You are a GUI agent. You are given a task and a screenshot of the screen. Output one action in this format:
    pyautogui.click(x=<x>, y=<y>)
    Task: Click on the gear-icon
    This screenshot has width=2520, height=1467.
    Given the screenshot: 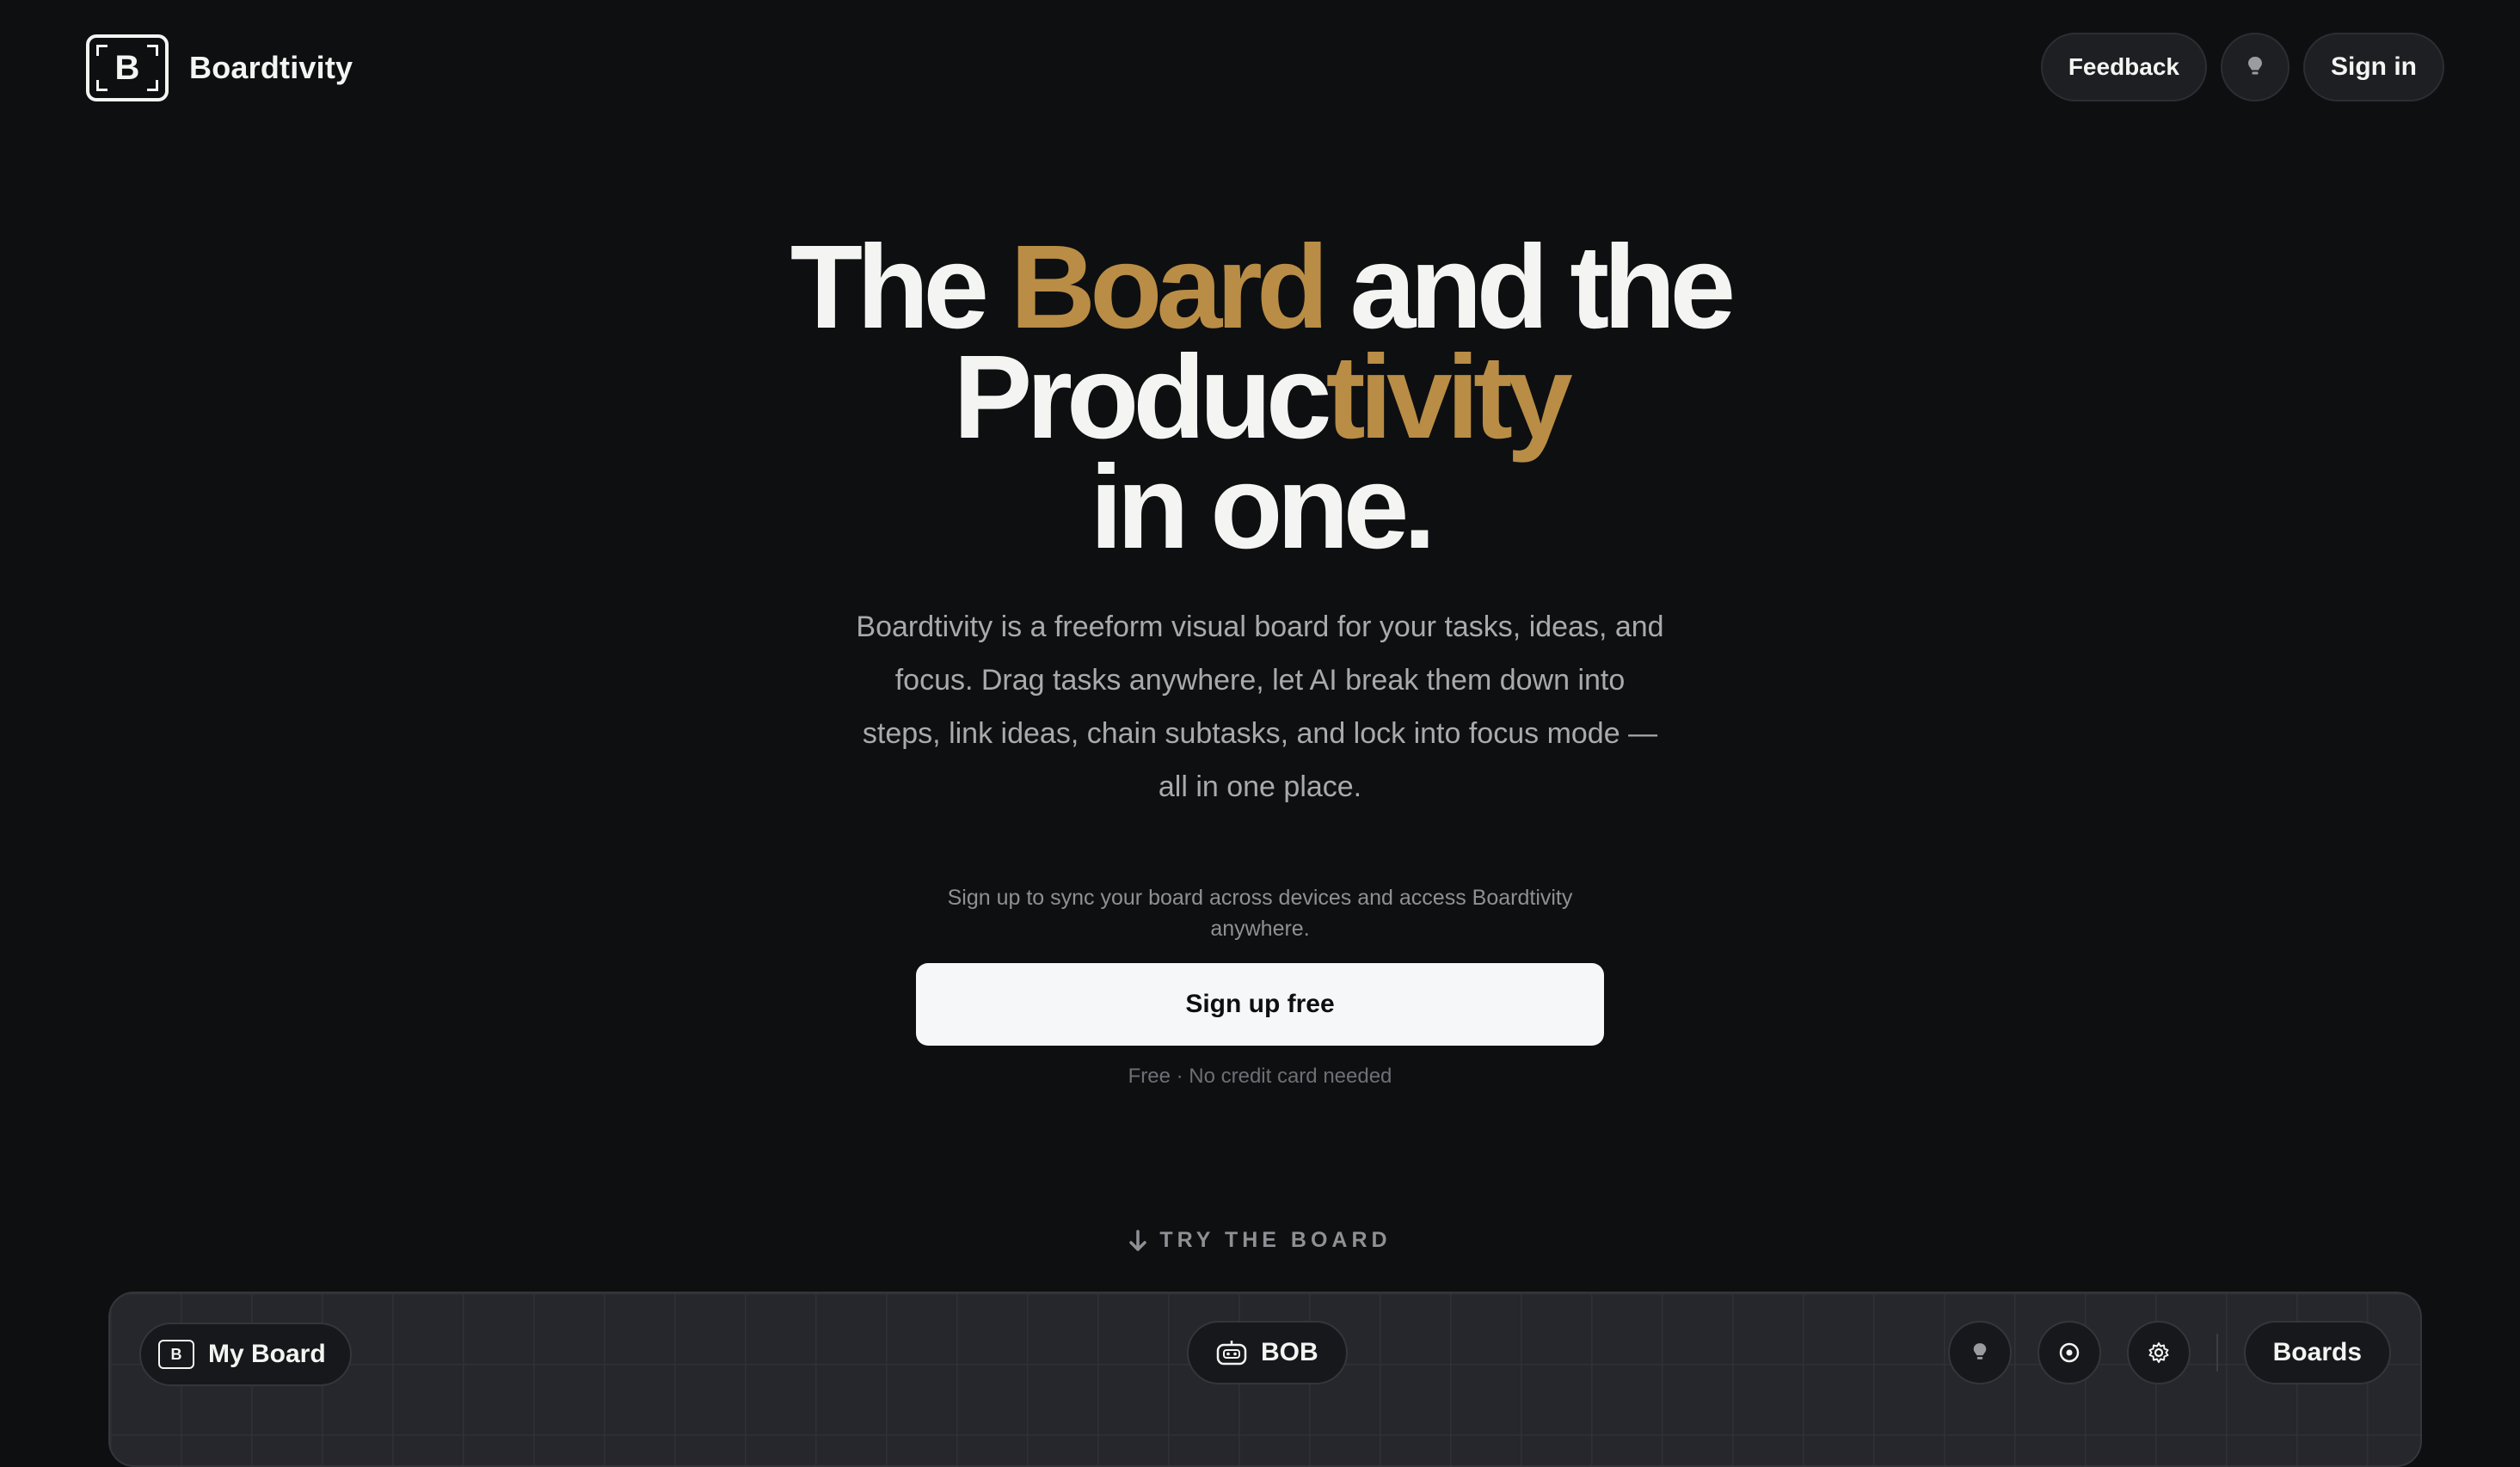 What is the action you would take?
    pyautogui.click(x=2158, y=1352)
    